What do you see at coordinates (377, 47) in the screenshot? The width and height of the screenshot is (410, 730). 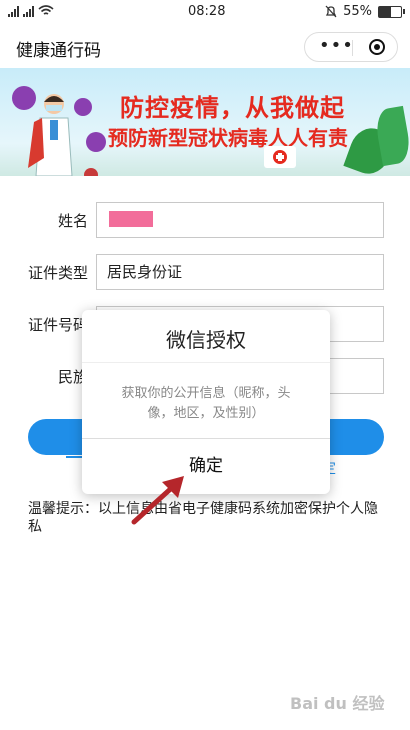 I see `close-target-icon` at bounding box center [377, 47].